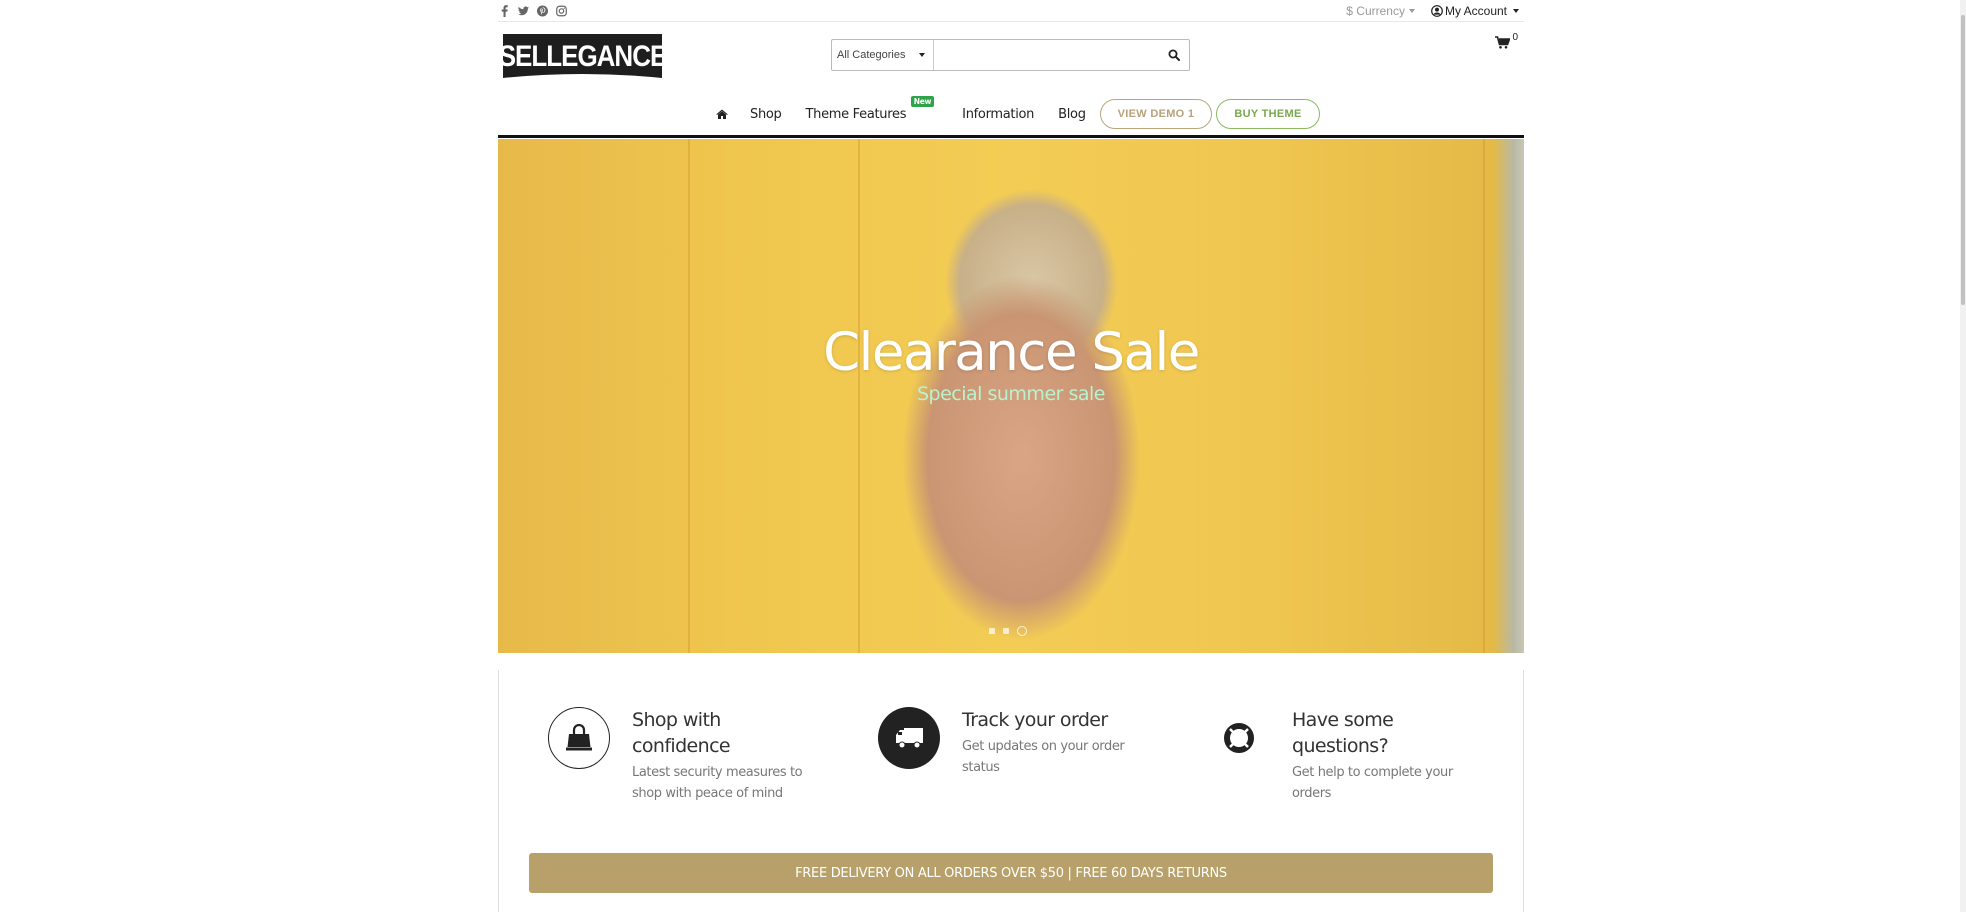  I want to click on view-demo-button: VIEW DEMO 1, so click(1156, 114).